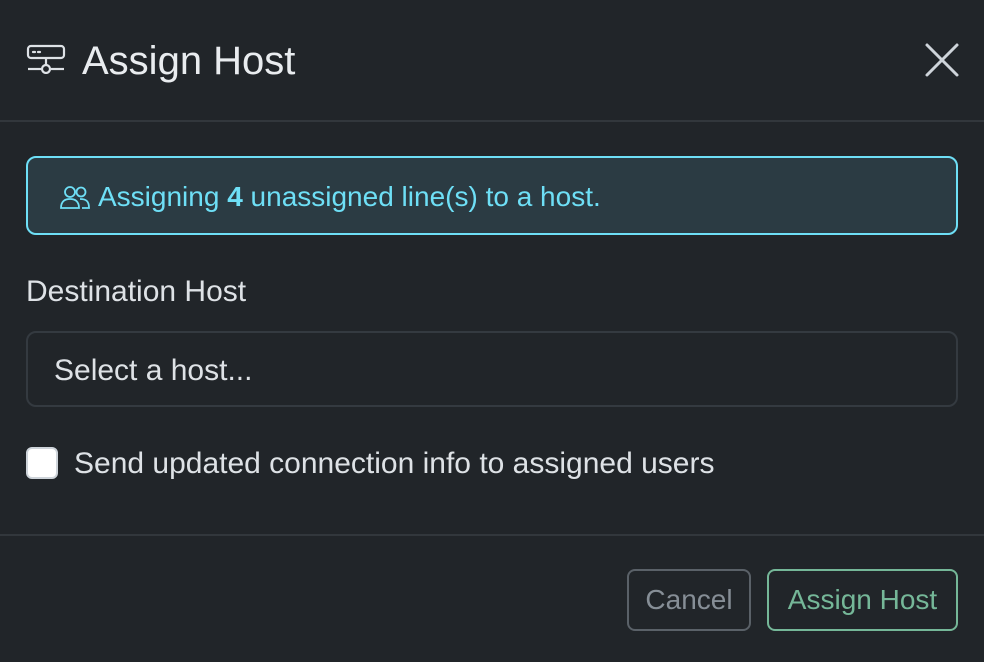 The height and width of the screenshot is (662, 984). Describe the element at coordinates (163, 196) in the screenshot. I see `alert-prefix: Assigning` at that location.